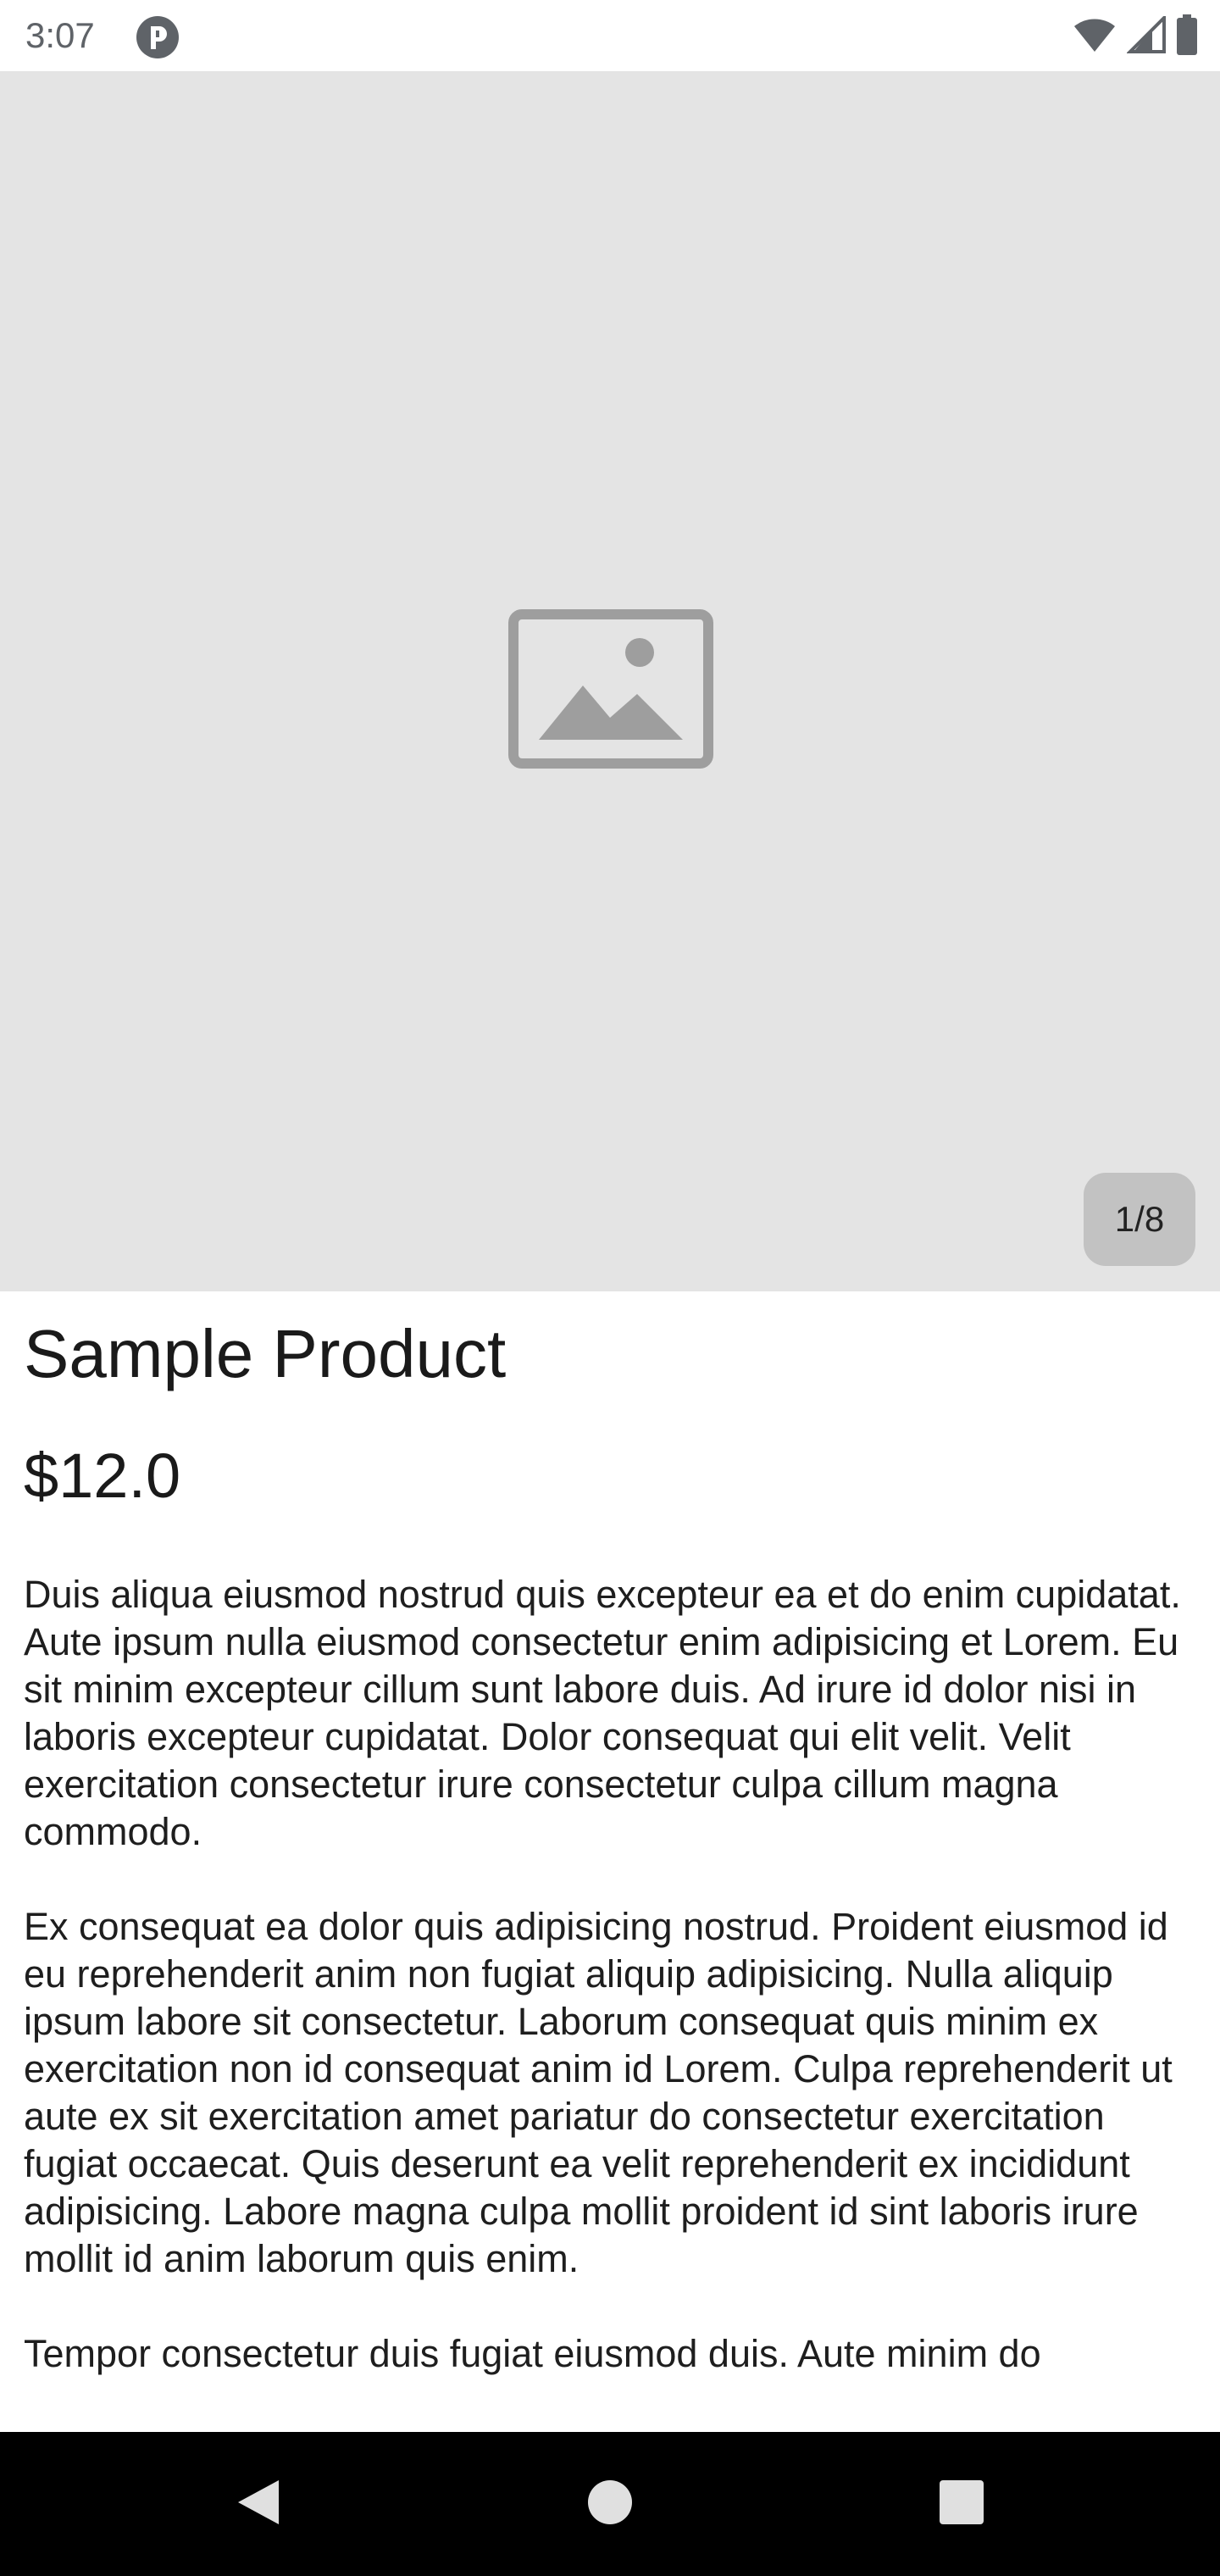 The width and height of the screenshot is (1220, 2576). I want to click on back-button, so click(258, 2504).